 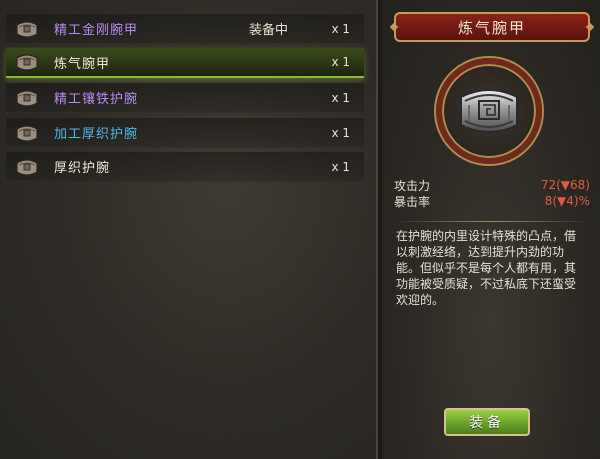 I want to click on stat-label: 攻击力, so click(x=412, y=185).